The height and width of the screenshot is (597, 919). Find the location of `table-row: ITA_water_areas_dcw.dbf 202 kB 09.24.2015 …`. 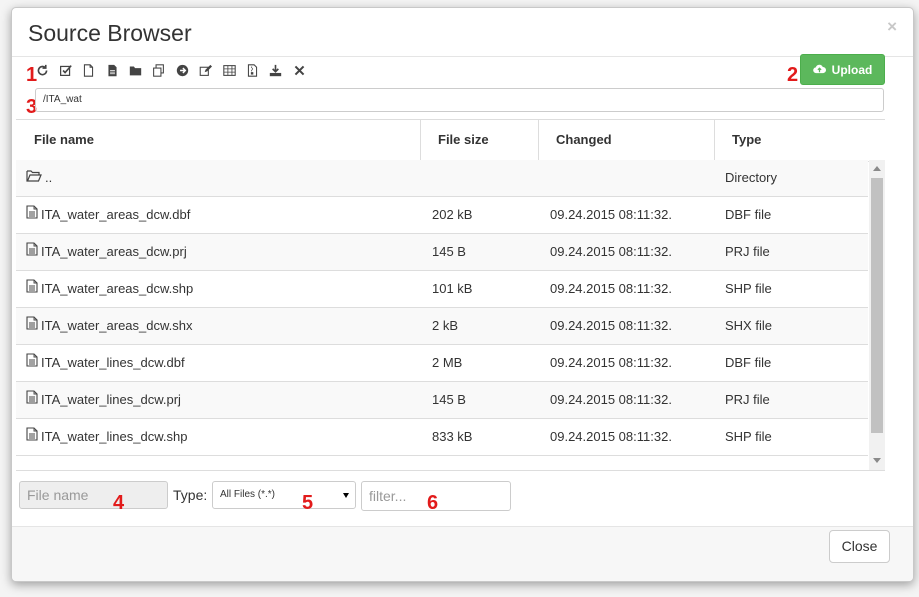

table-row: ITA_water_areas_dcw.dbf 202 kB 09.24.2015 … is located at coordinates (442, 215).